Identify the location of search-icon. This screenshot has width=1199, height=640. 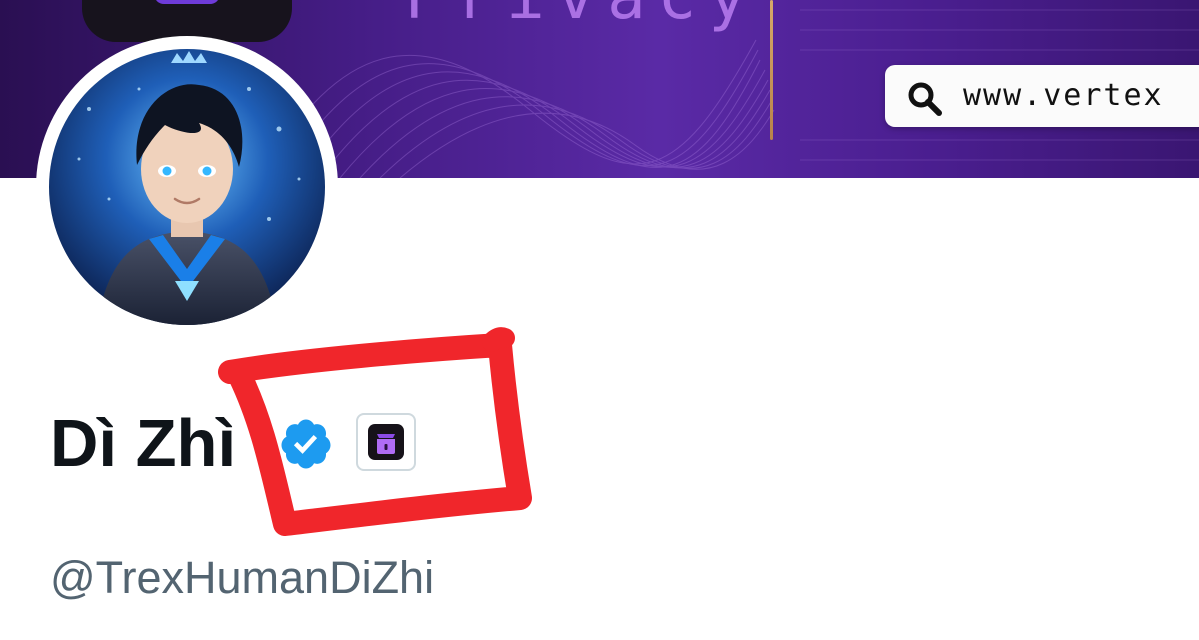
(925, 99).